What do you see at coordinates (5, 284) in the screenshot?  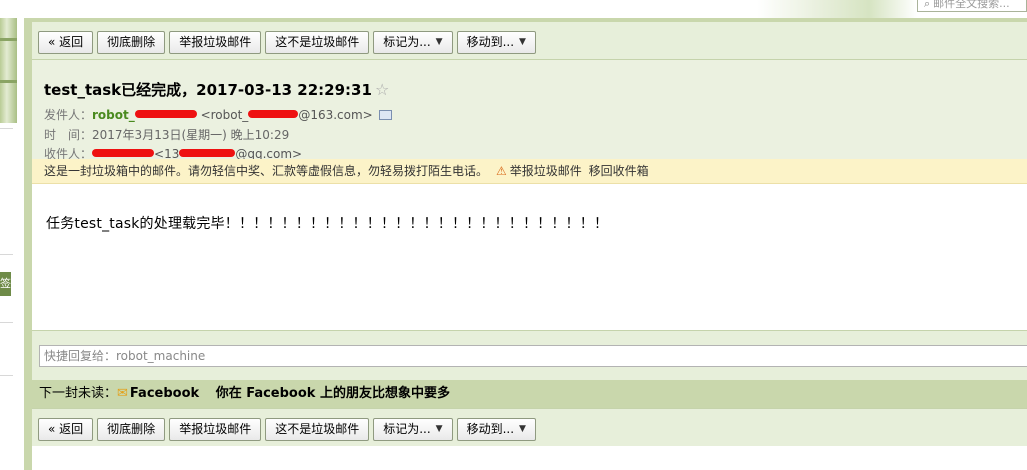 I see `sidebar-tag: 签` at bounding box center [5, 284].